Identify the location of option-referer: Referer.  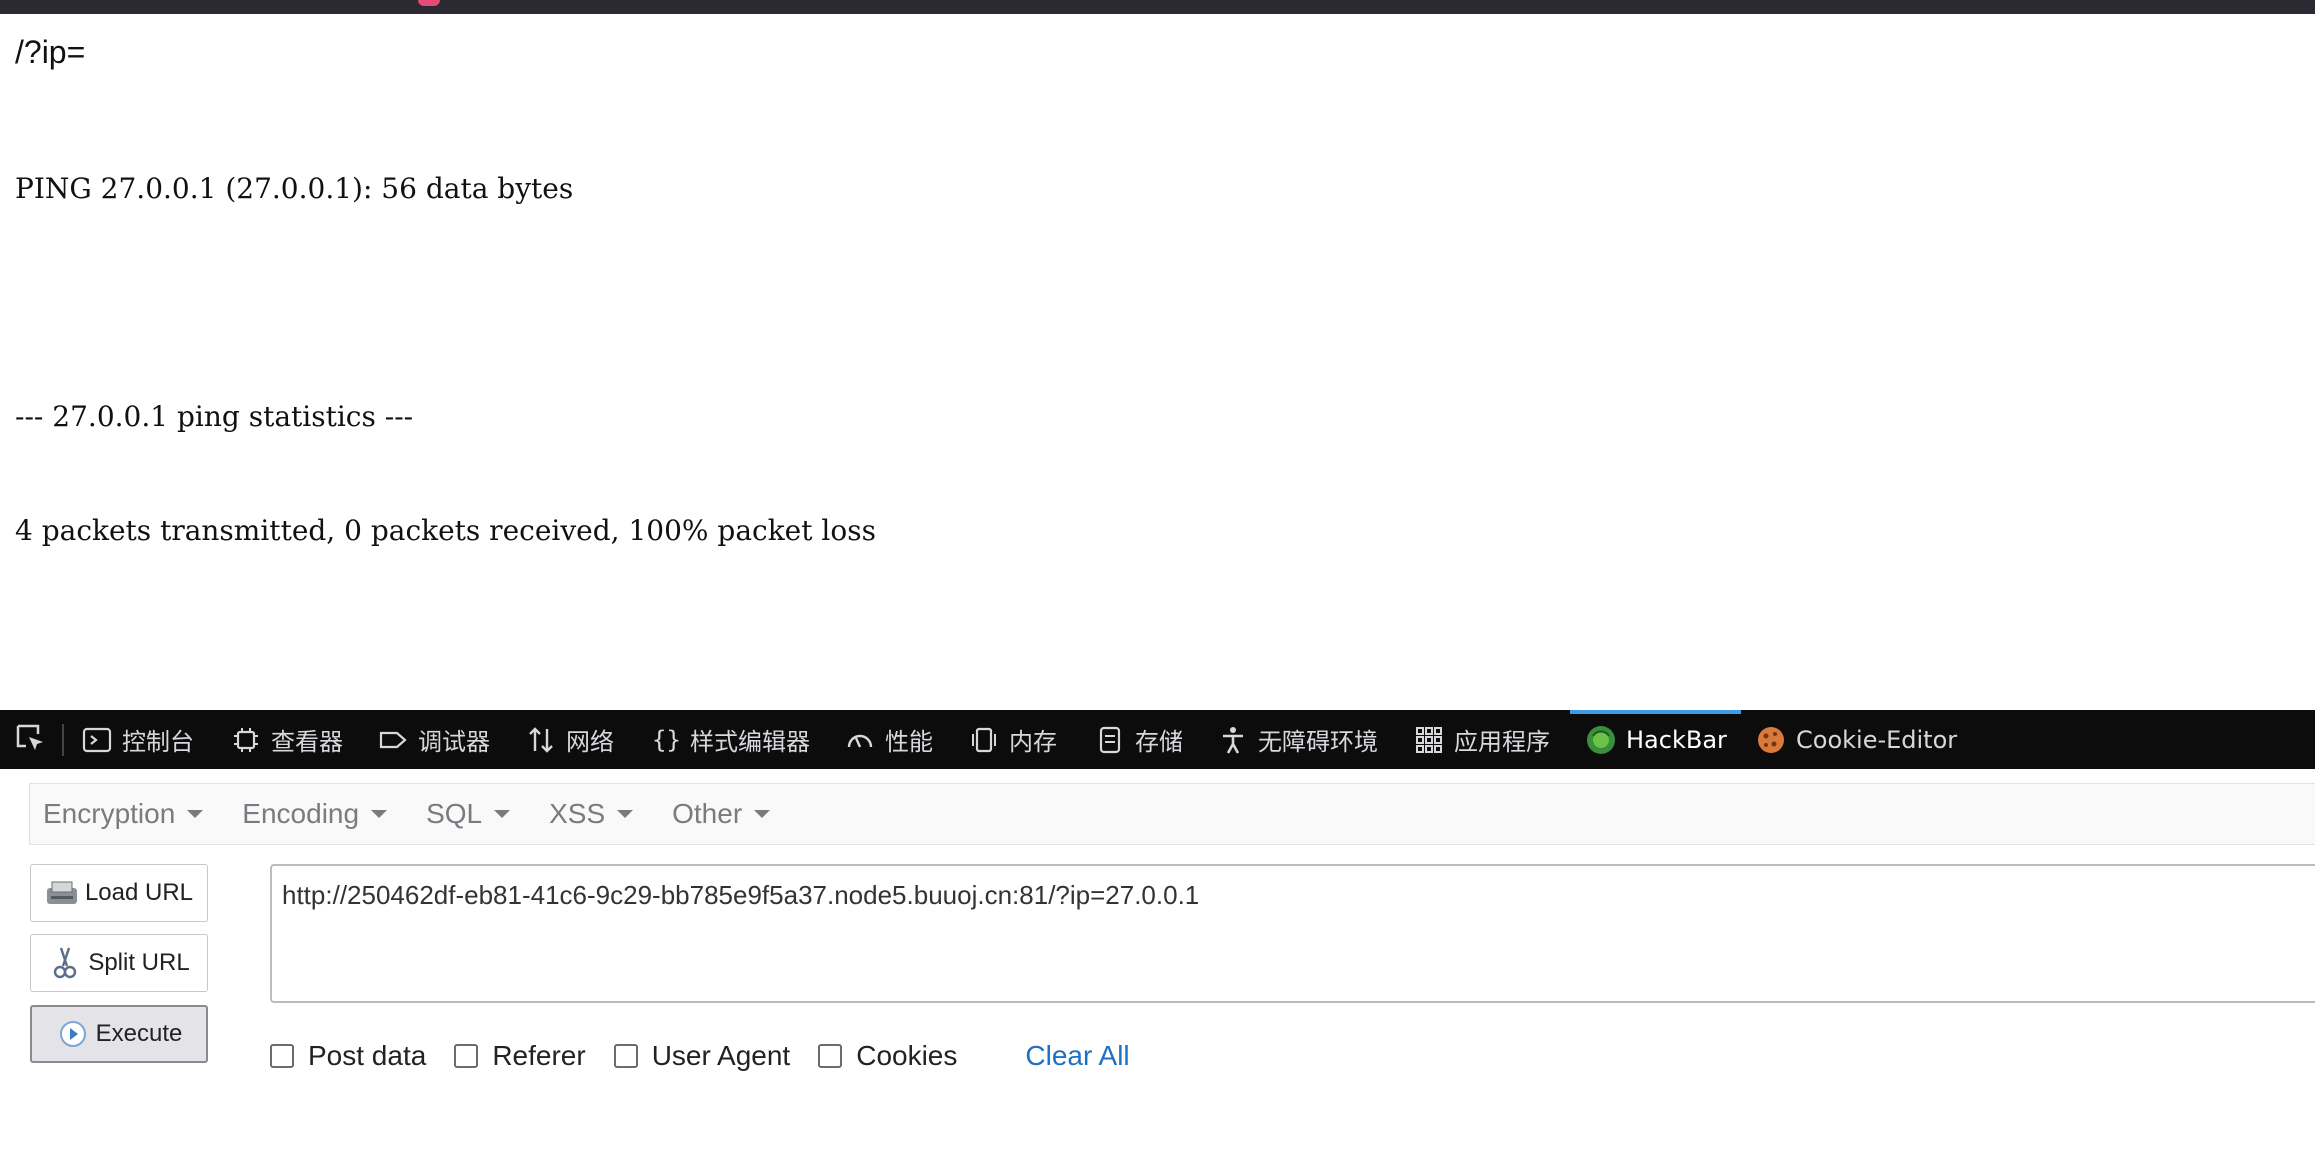
(520, 1056).